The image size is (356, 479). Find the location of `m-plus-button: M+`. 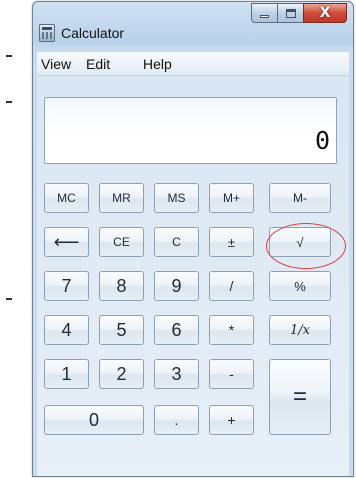

m-plus-button: M+ is located at coordinates (231, 198).